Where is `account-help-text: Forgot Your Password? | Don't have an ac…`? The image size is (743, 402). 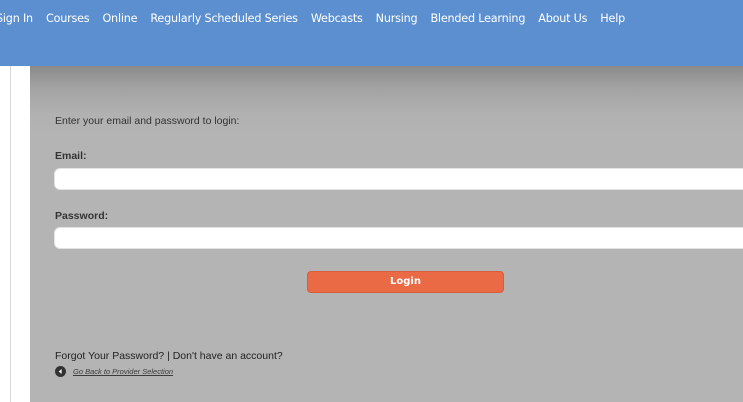 account-help-text: Forgot Your Password? | Don't have an ac… is located at coordinates (169, 356).